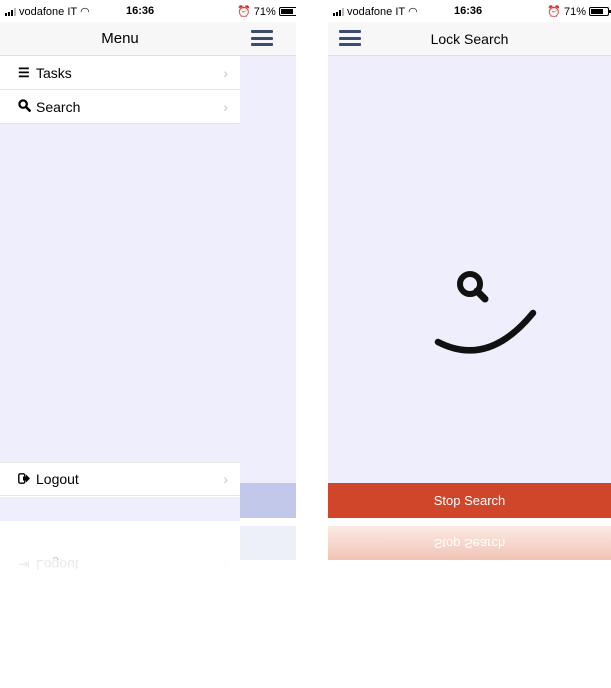 The image size is (611, 688). I want to click on menu-item-label: Tasks, so click(54, 72).